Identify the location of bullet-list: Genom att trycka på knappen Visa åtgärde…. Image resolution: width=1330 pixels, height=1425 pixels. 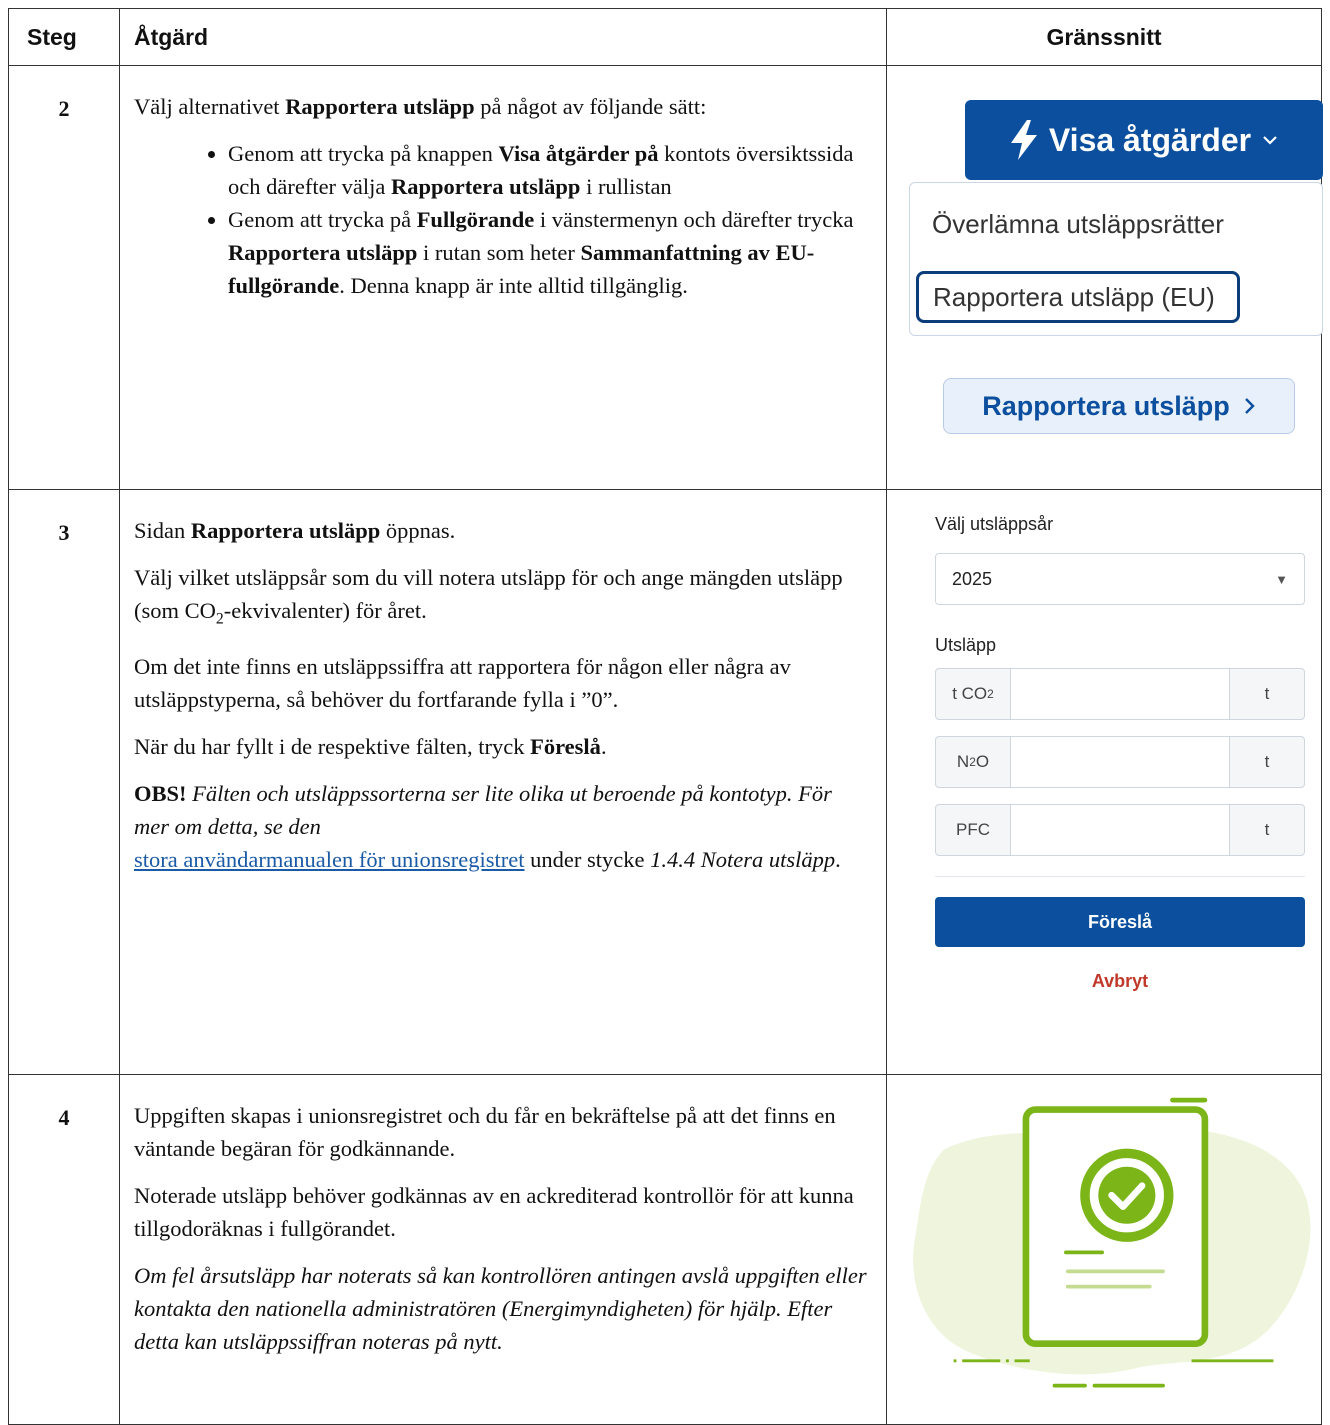
(503, 219).